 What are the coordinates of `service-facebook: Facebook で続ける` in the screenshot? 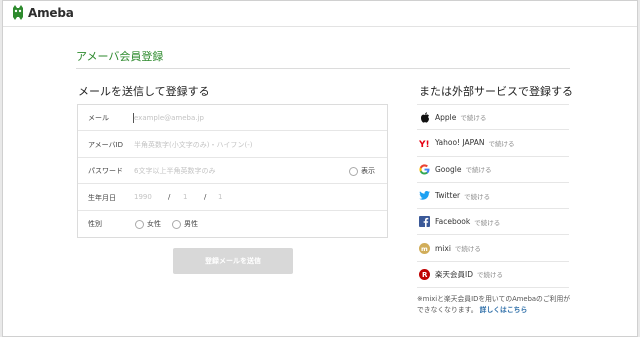 It's located at (493, 222).